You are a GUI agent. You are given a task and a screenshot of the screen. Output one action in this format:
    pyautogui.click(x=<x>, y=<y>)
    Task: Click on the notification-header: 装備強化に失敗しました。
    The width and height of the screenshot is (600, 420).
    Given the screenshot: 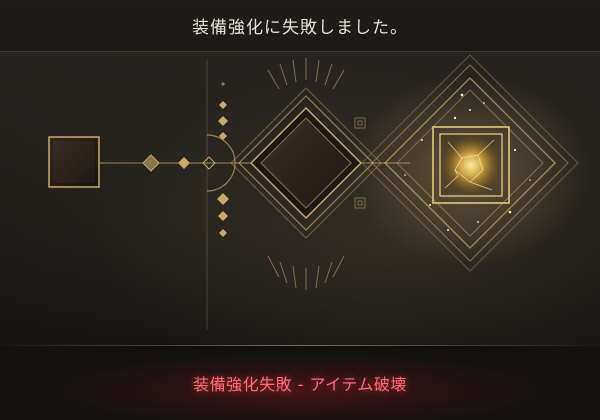 What is the action you would take?
    pyautogui.click(x=300, y=26)
    